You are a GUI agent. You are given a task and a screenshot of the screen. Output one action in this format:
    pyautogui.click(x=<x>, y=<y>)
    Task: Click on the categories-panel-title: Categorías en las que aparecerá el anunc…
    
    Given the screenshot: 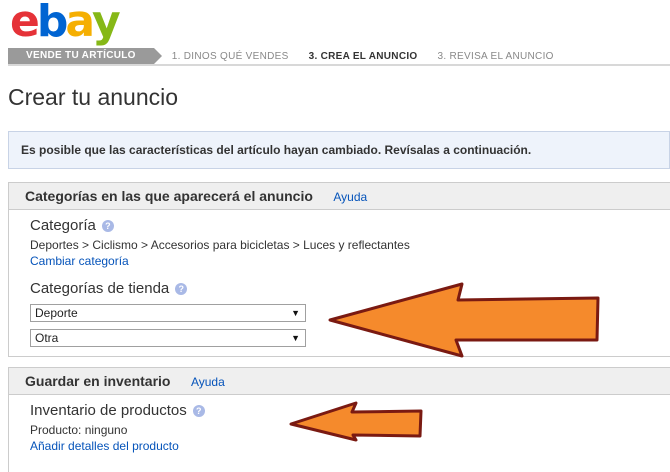 What is the action you would take?
    pyautogui.click(x=169, y=196)
    